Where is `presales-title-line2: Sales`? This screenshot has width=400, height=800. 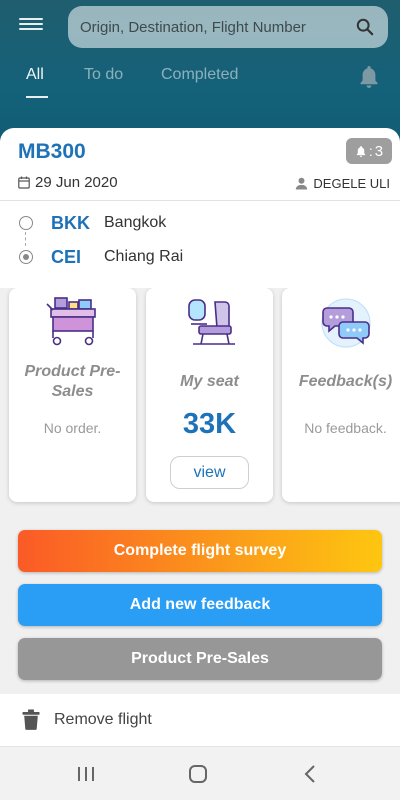
presales-title-line2: Sales is located at coordinates (72, 391).